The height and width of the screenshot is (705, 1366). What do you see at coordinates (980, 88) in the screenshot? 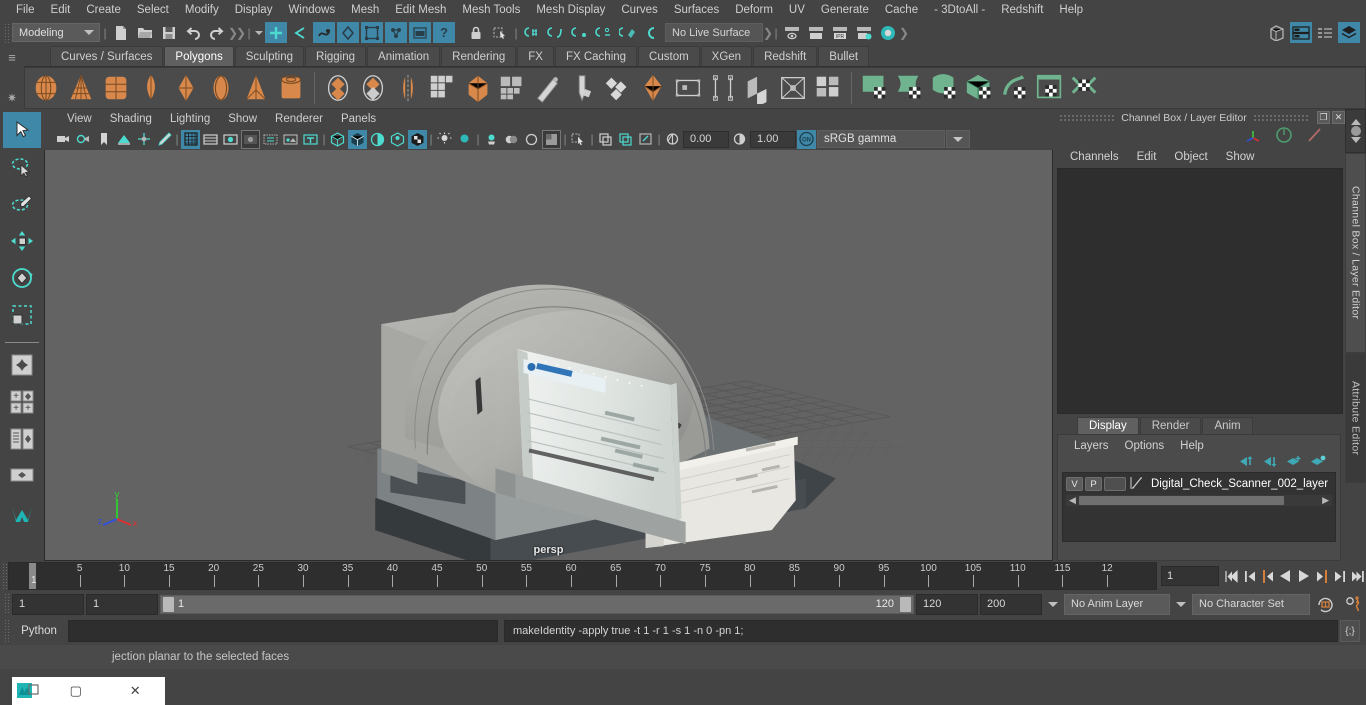
I see `shelf-button-uv-automatic` at bounding box center [980, 88].